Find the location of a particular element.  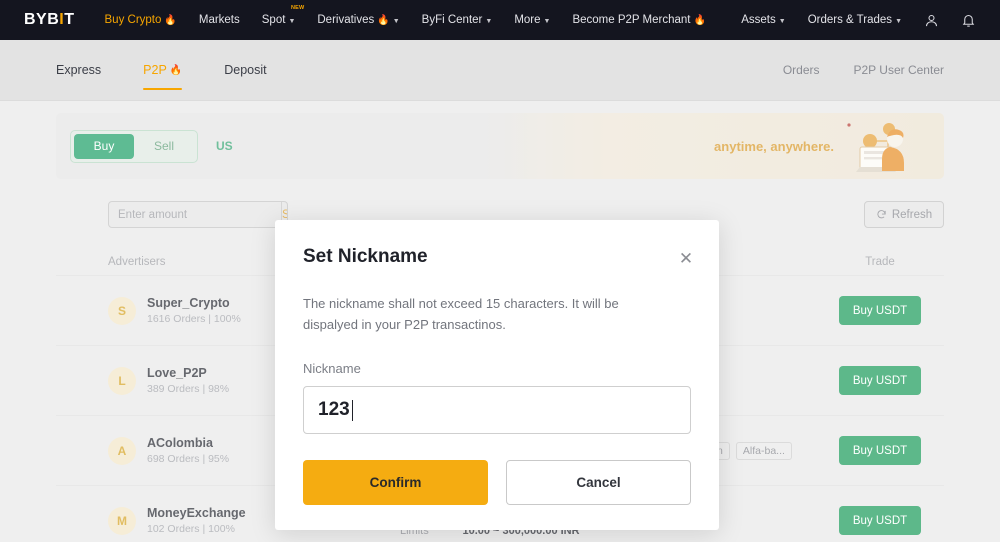

subnav-item-label: Deposit is located at coordinates (245, 70).